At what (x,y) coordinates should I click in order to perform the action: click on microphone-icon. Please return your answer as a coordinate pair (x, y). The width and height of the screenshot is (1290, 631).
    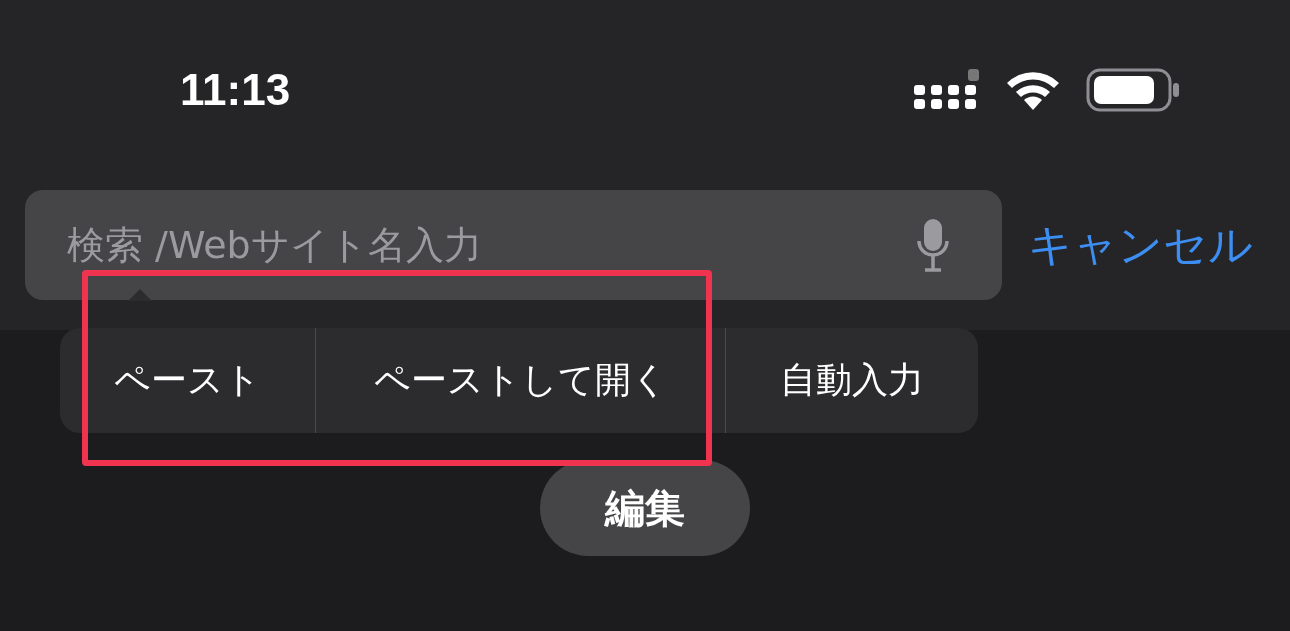
    Looking at the image, I should click on (933, 245).